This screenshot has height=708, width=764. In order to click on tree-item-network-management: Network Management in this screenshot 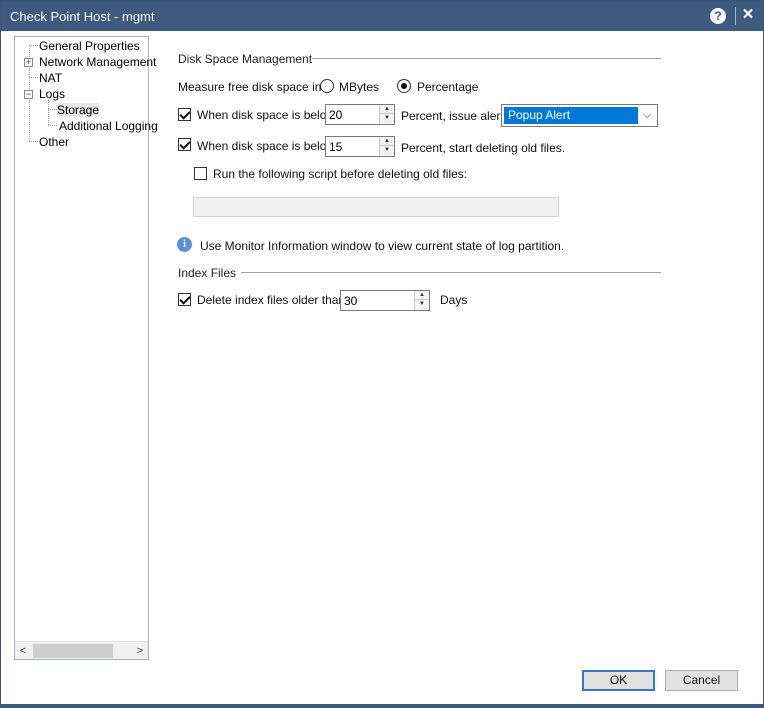, I will do `click(97, 62)`.